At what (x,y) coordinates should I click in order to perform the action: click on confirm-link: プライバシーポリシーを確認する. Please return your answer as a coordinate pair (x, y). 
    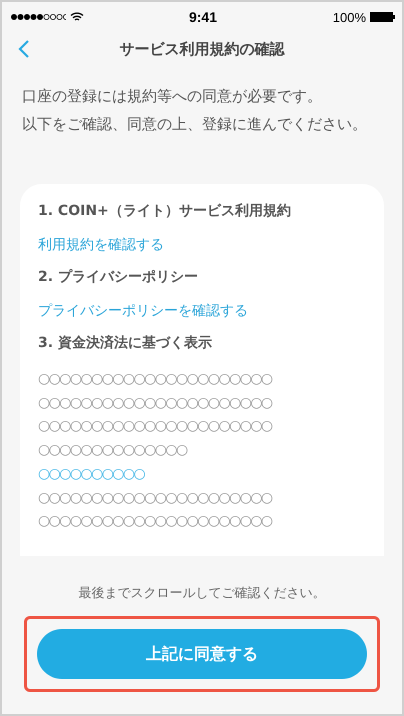
    Looking at the image, I should click on (203, 311).